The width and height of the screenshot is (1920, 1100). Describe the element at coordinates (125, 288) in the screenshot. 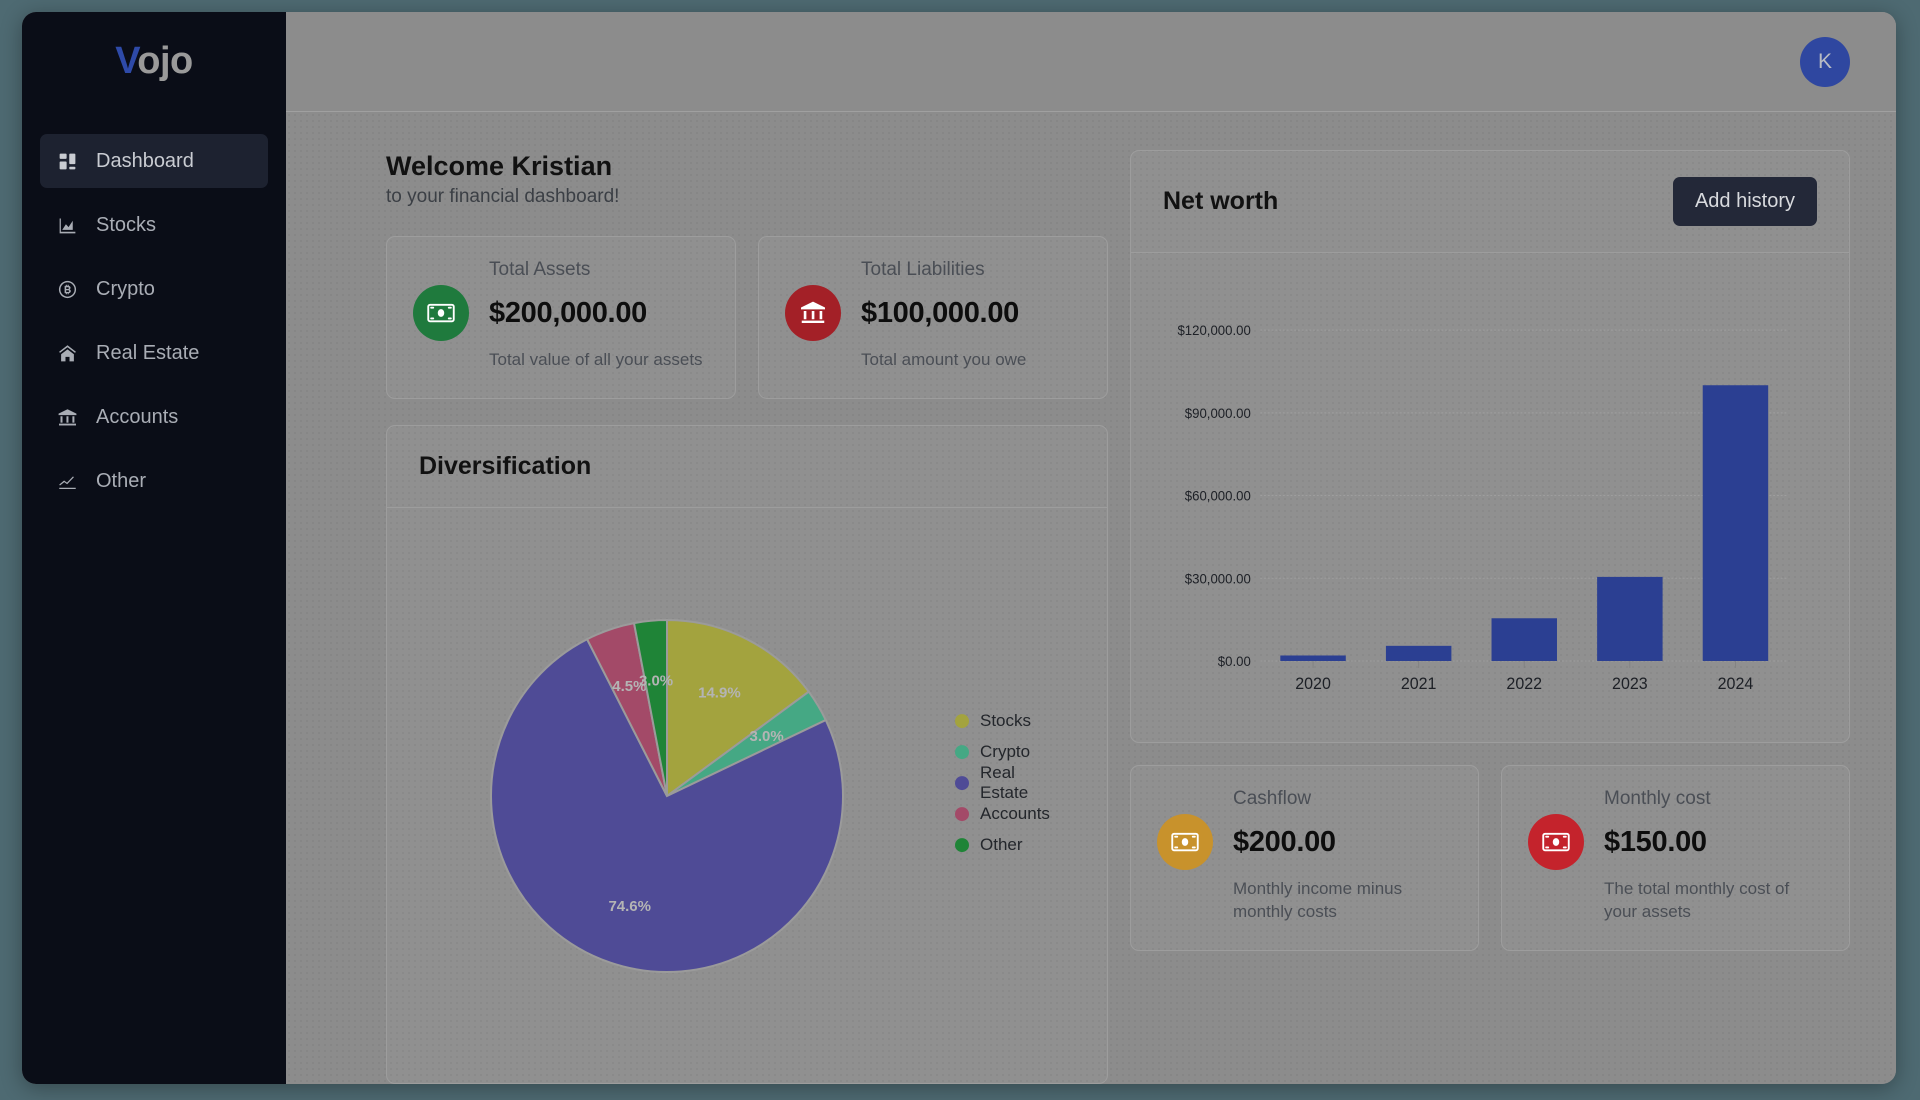

I see `sidebar-item-label: Crypto` at that location.